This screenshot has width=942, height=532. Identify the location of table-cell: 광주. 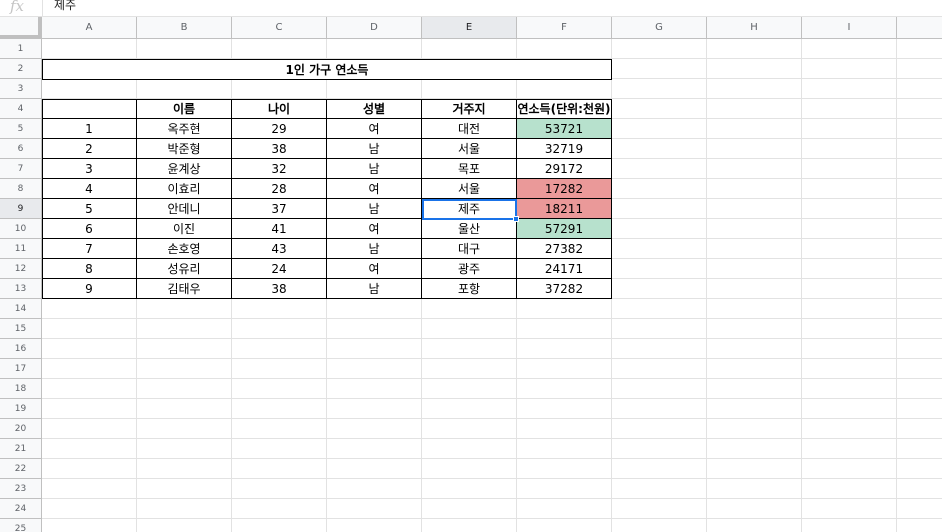
(469, 269).